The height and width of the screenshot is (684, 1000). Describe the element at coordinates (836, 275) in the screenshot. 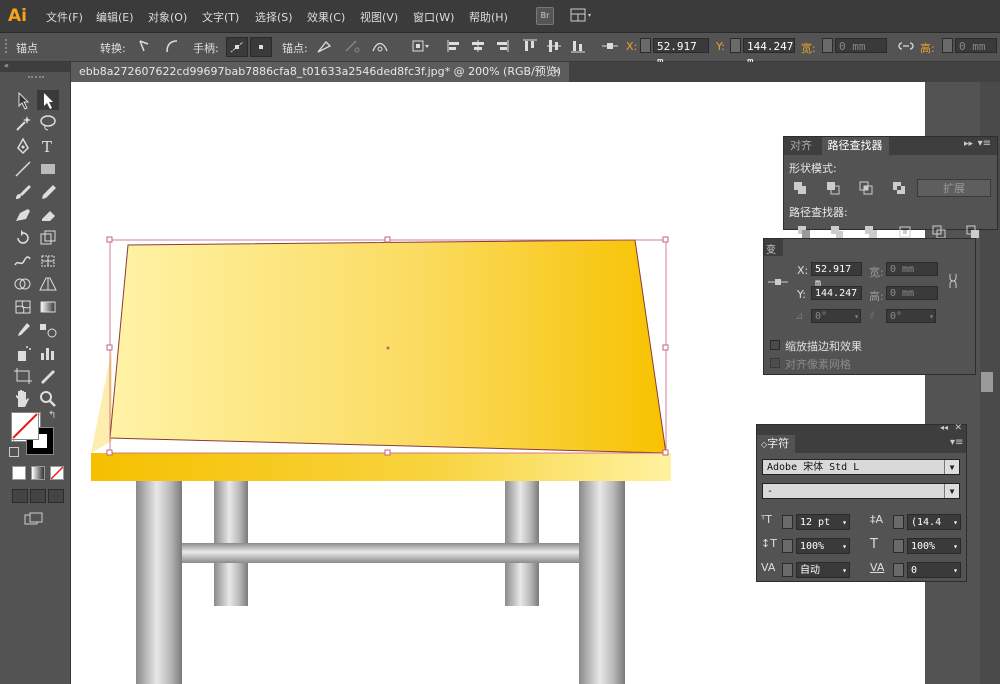

I see `transform-x-field: 52.917 m` at that location.